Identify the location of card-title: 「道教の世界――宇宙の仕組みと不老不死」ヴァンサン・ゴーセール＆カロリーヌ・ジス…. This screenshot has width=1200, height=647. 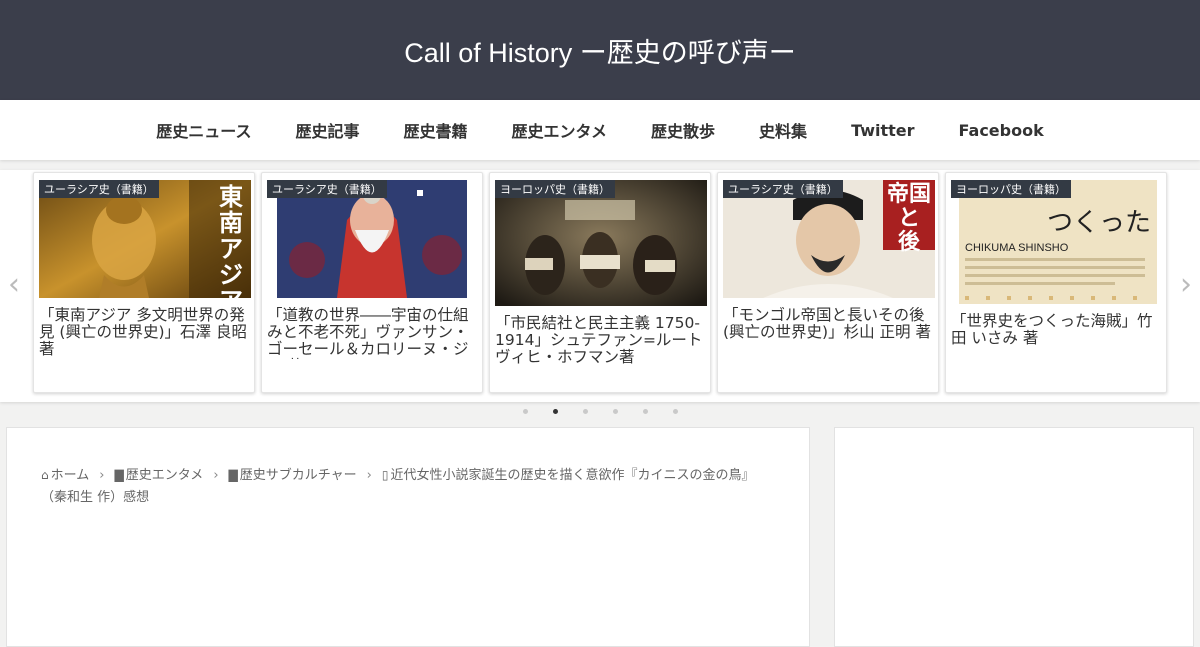
(372, 333).